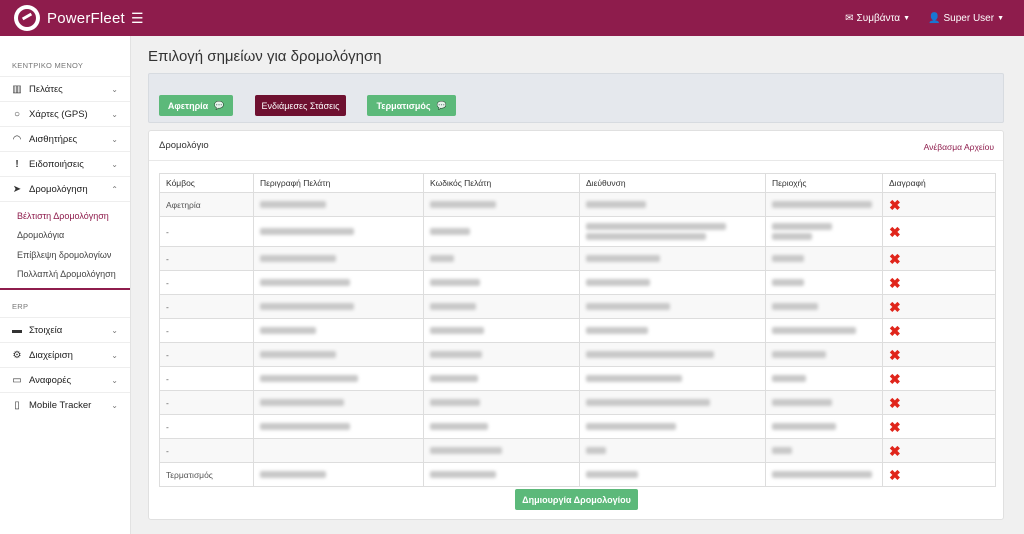 The width and height of the screenshot is (1024, 534). What do you see at coordinates (849, 18) in the screenshot?
I see `envelope-icon: ✉` at bounding box center [849, 18].